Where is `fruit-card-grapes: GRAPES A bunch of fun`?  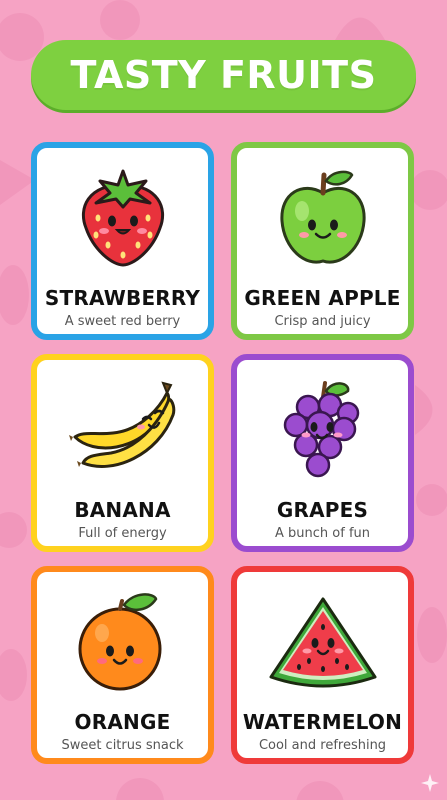 fruit-card-grapes: GRAPES A bunch of fun is located at coordinates (322, 453).